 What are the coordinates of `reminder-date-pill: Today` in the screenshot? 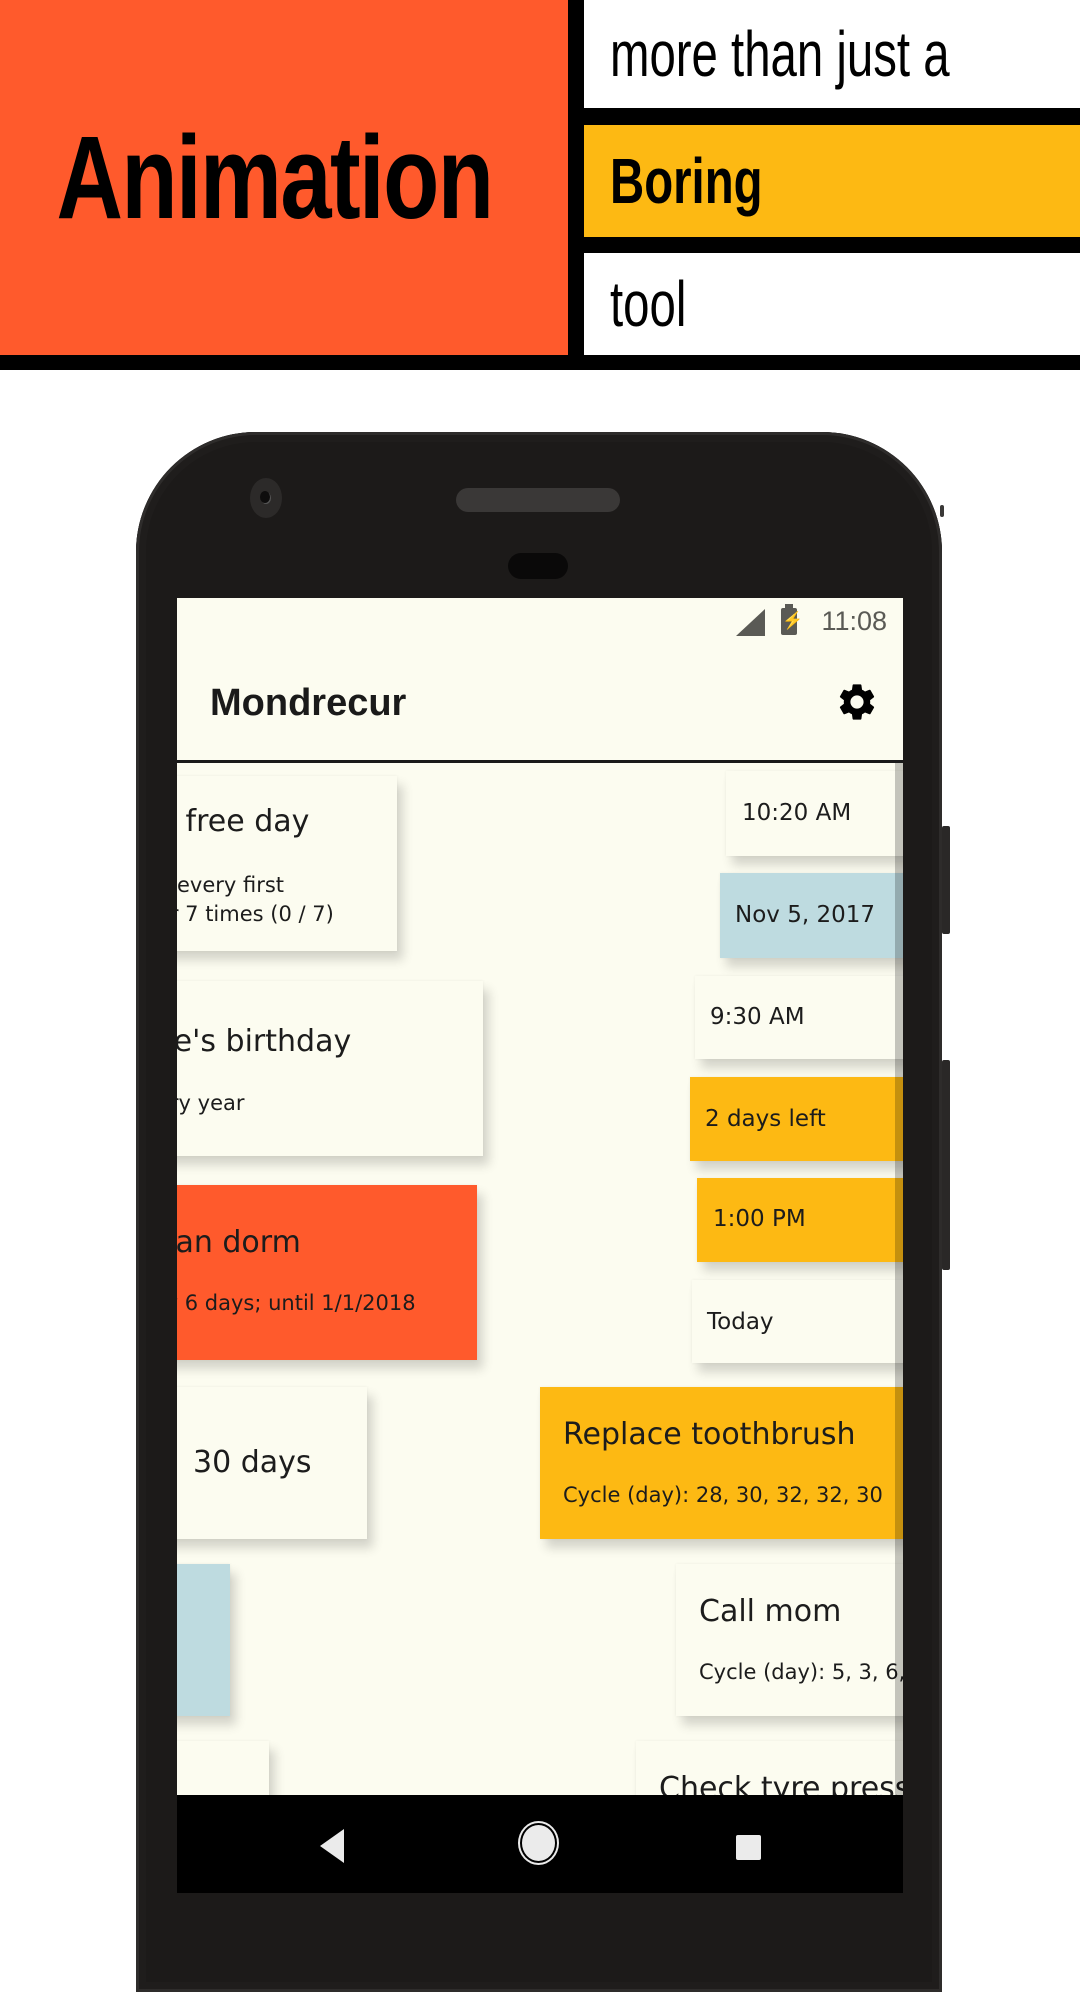 It's located at (797, 1321).